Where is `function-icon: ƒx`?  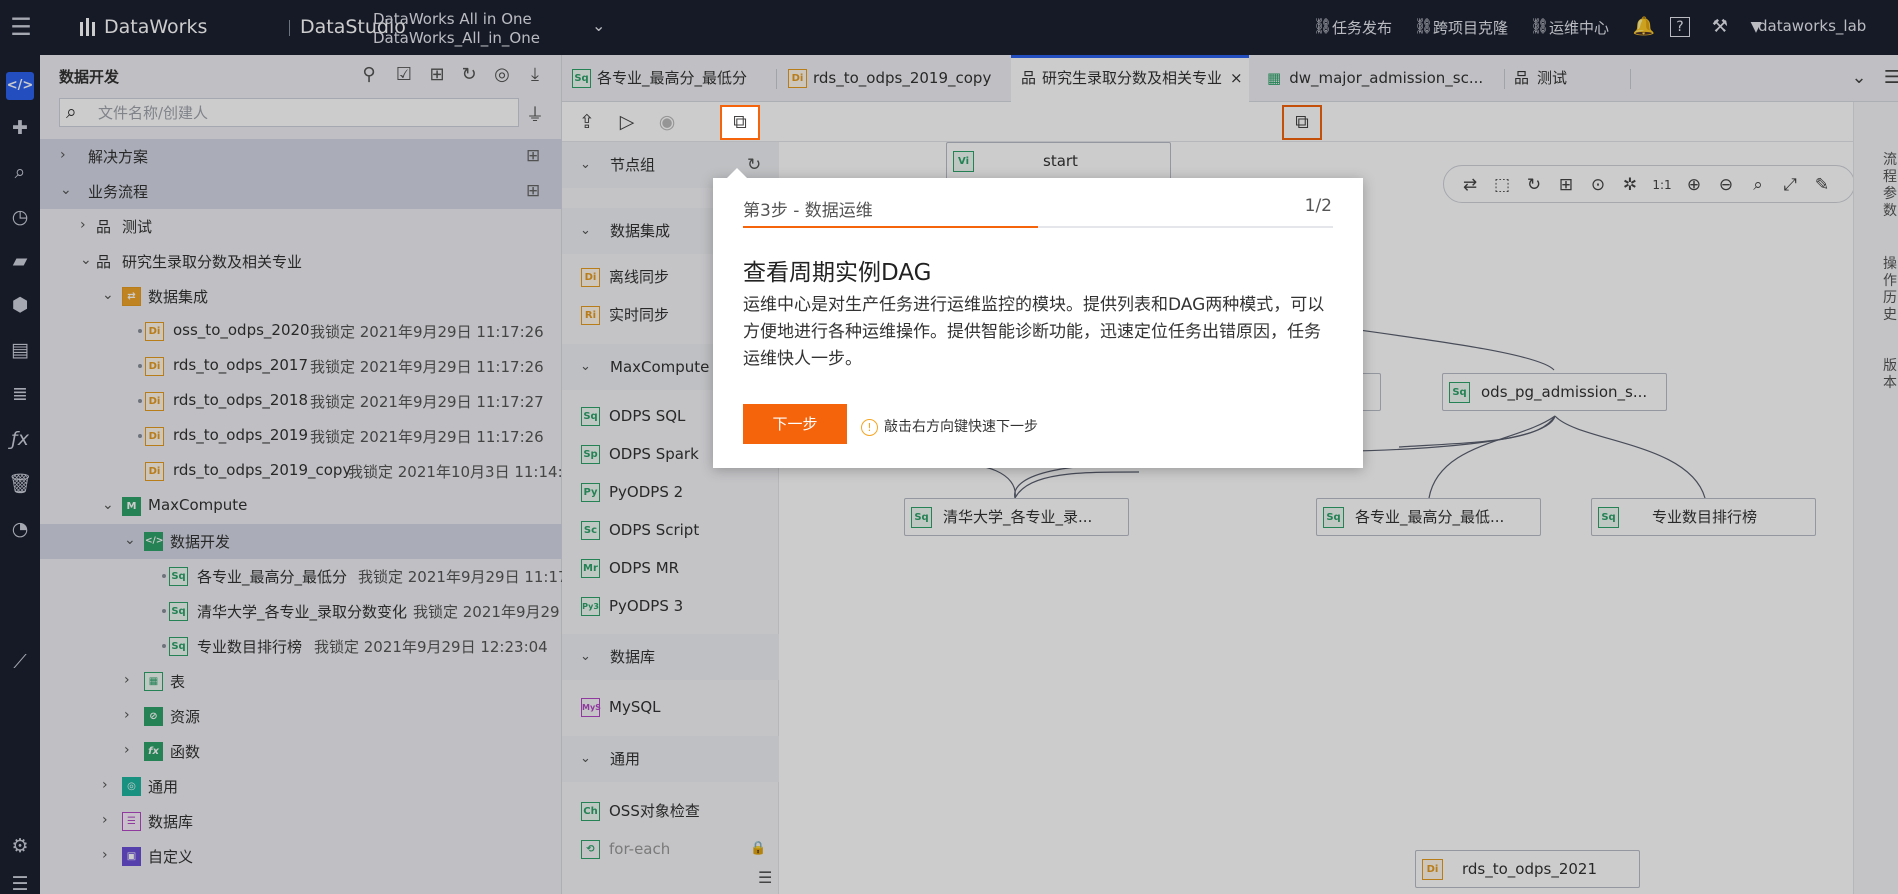 function-icon: ƒx is located at coordinates (20, 439).